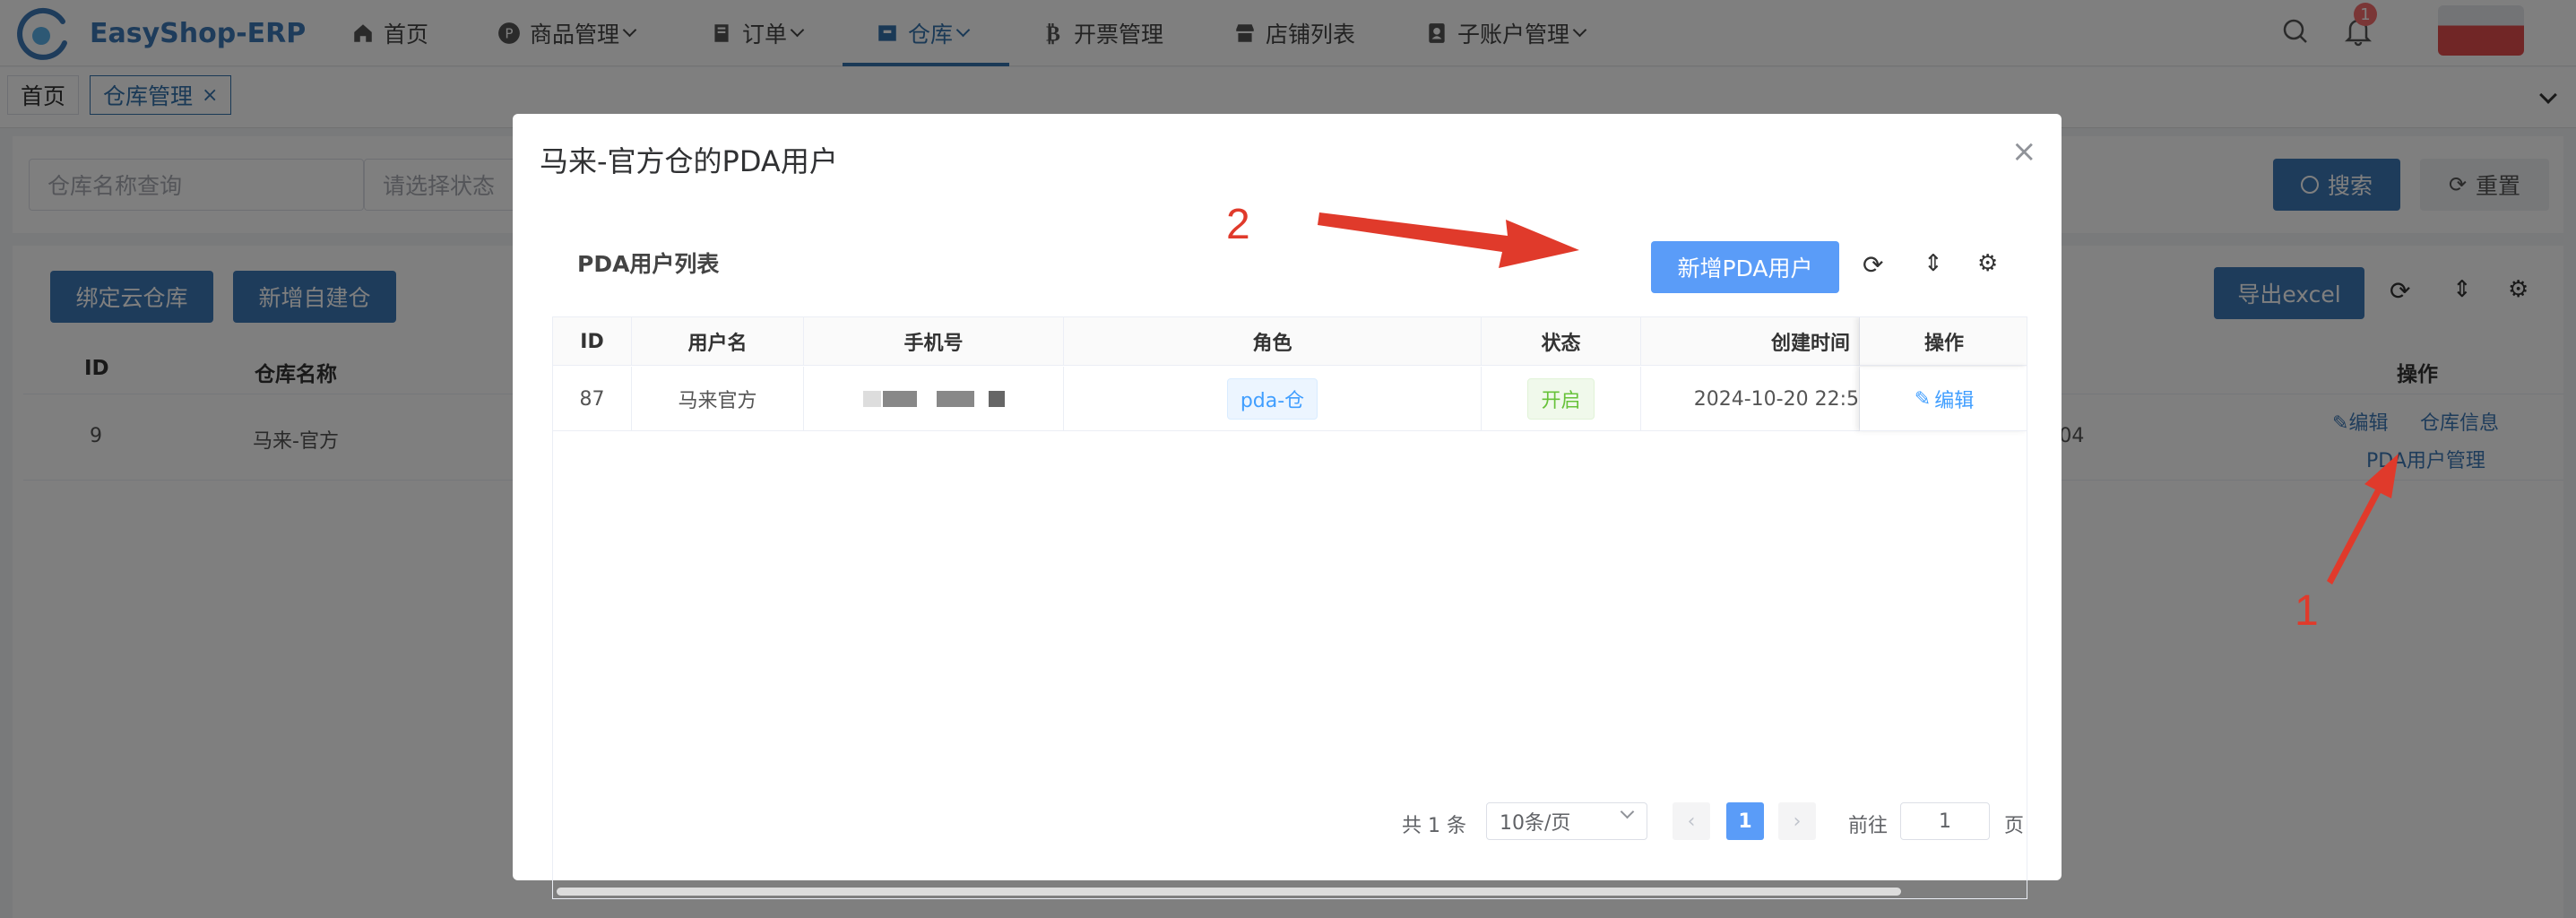 This screenshot has width=2576, height=918. I want to click on add-pda-user-button: 新增PDA用户, so click(1745, 267).